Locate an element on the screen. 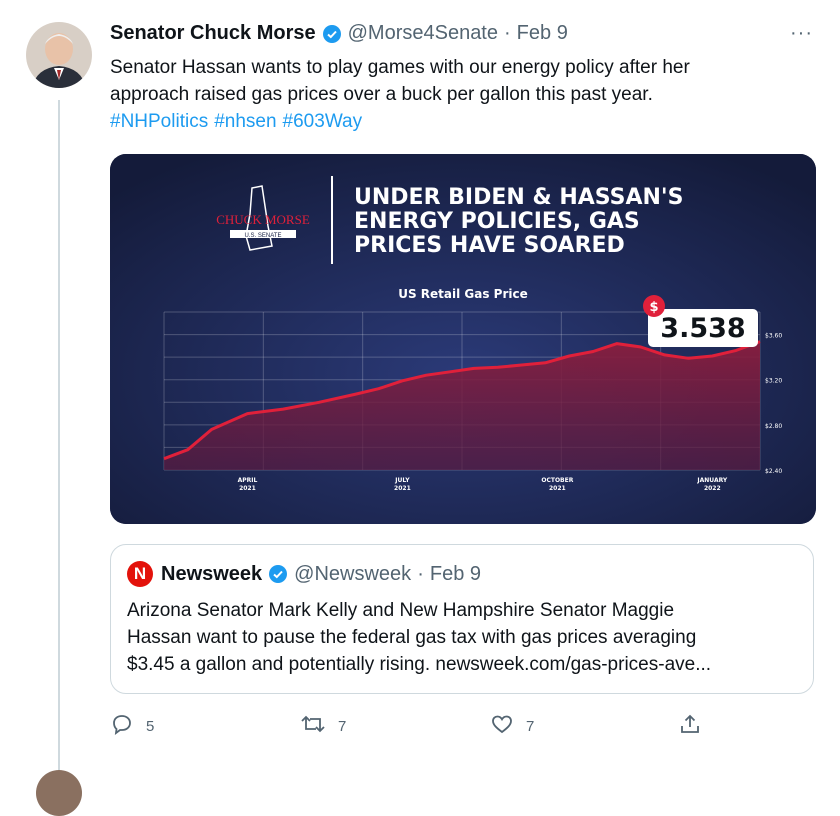  reply-count: 5 is located at coordinates (150, 726).